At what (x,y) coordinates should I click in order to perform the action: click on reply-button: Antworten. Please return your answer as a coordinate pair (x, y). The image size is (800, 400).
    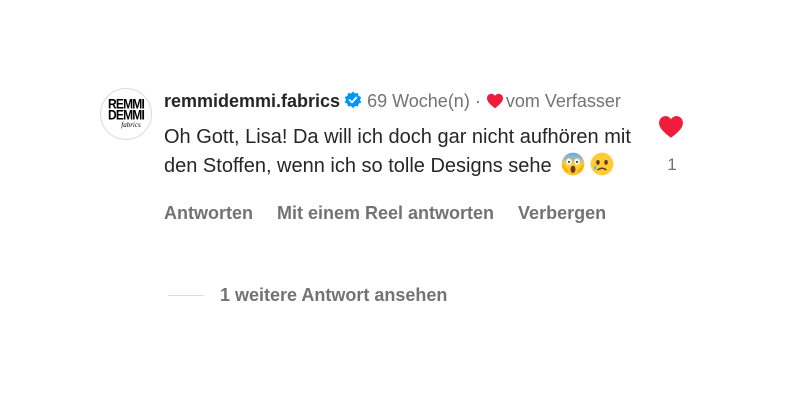
    Looking at the image, I should click on (208, 213).